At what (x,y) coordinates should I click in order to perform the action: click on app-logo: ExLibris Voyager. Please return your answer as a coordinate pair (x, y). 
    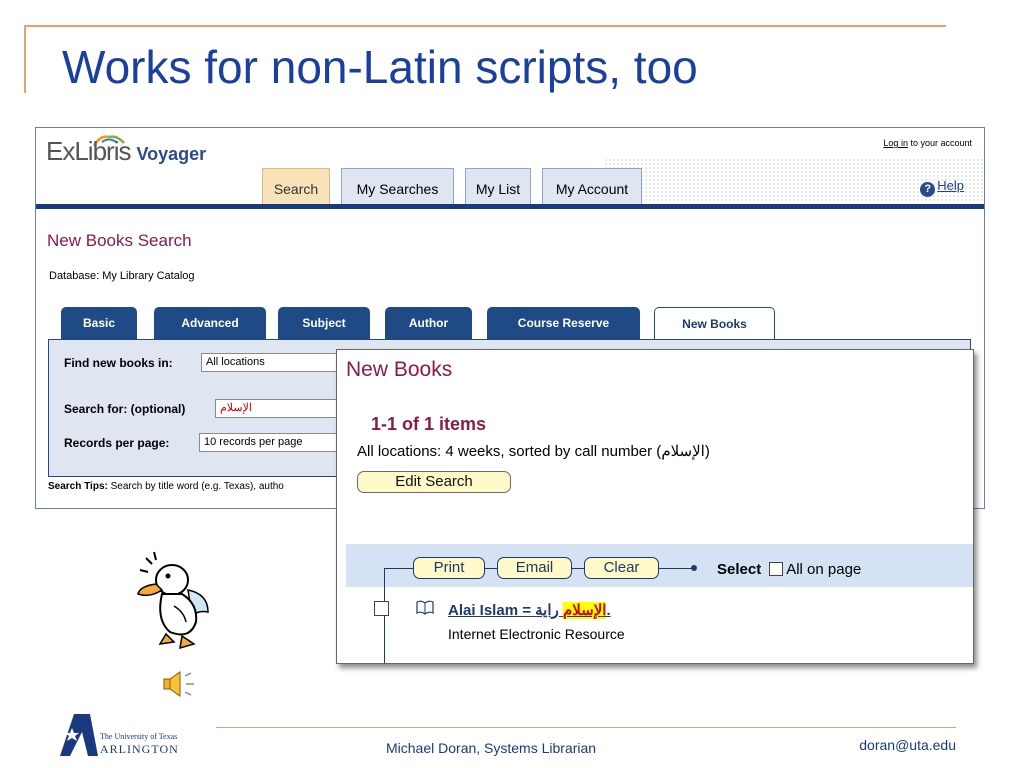
    Looking at the image, I should click on (126, 151).